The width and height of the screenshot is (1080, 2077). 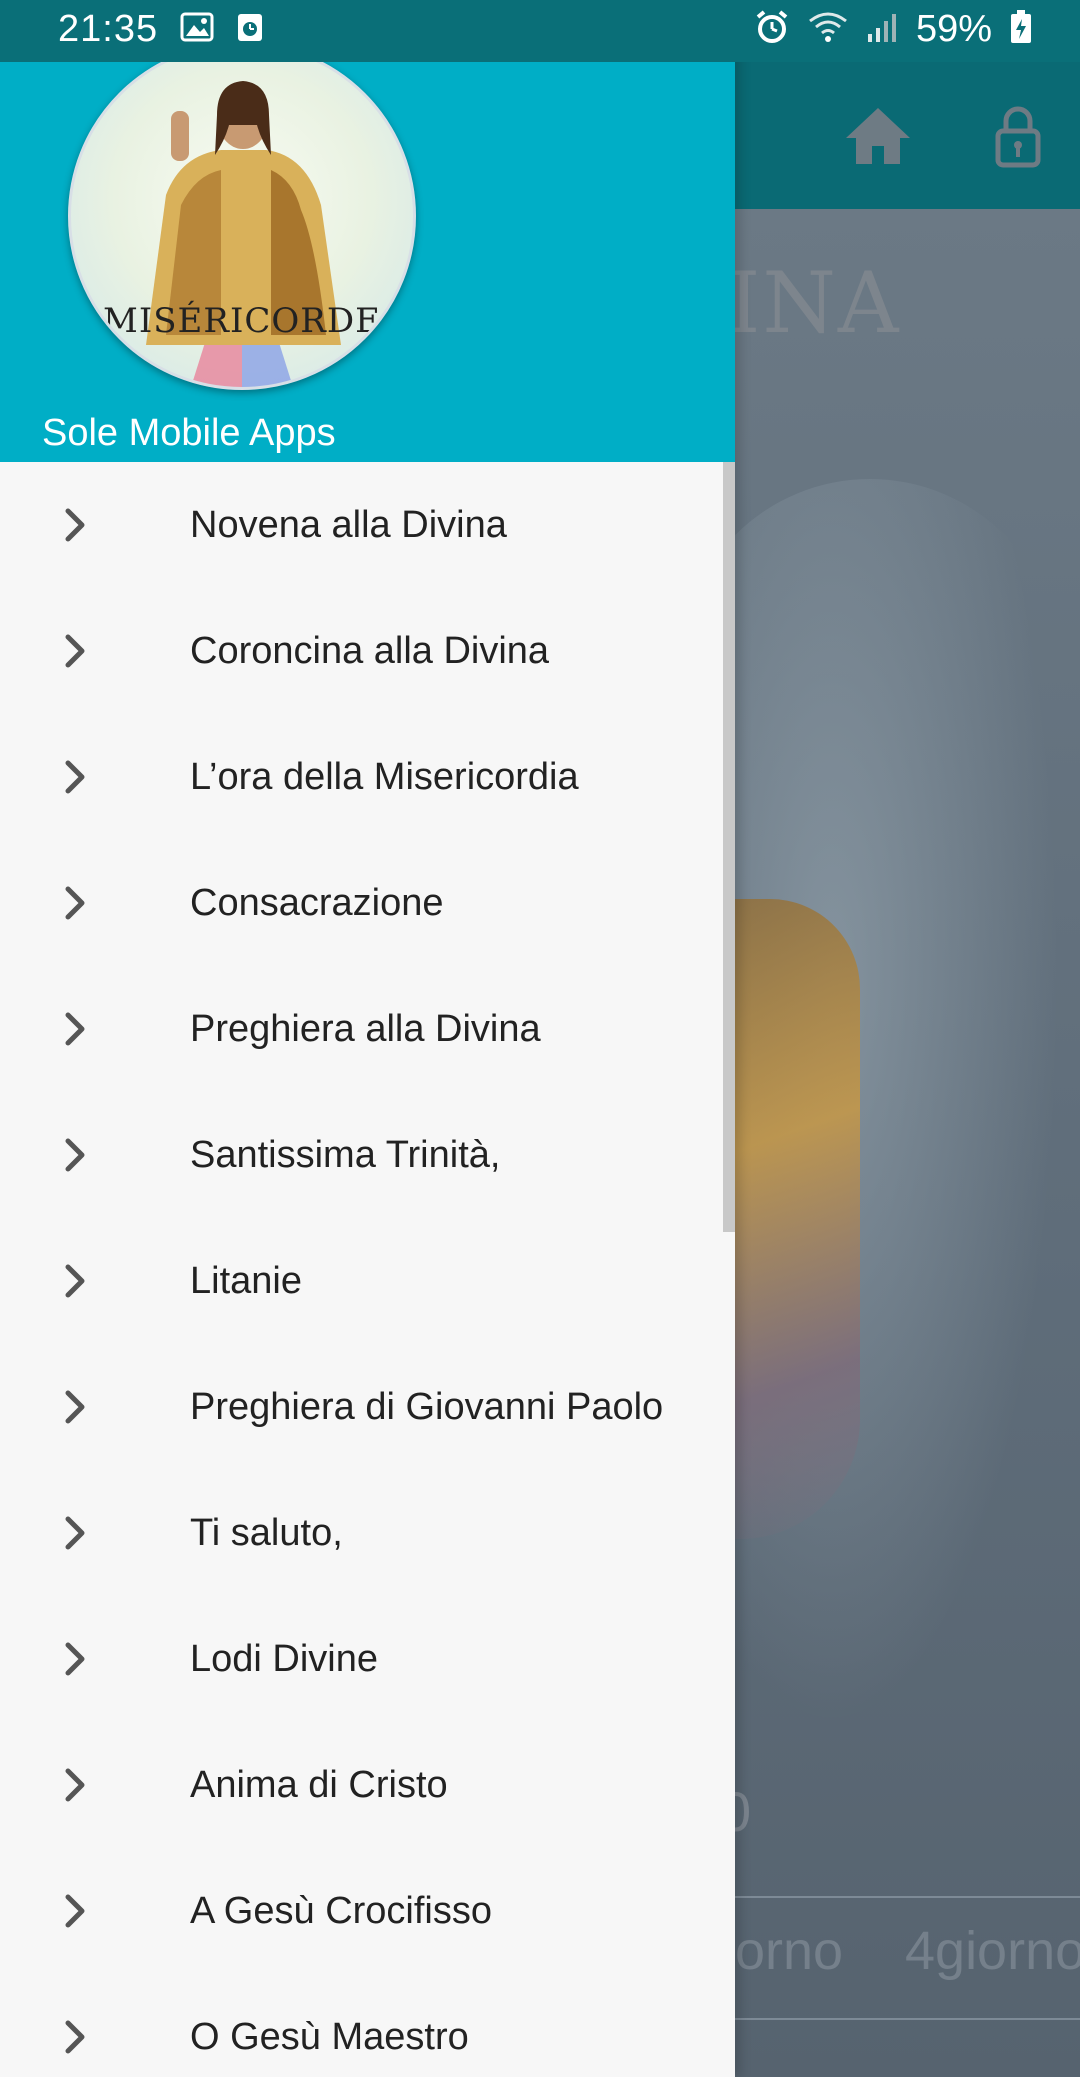 I want to click on drawer-menu-item: Litanie, so click(x=367, y=1281).